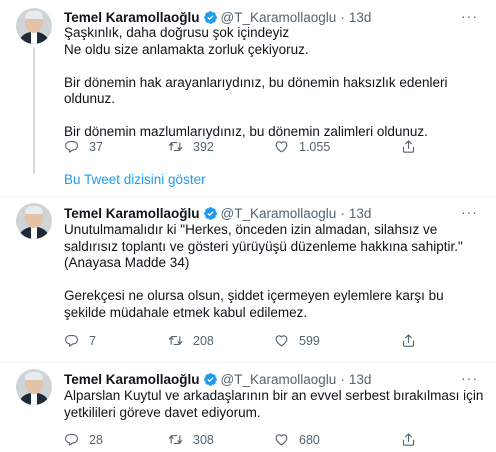 This screenshot has height=452, width=496. What do you see at coordinates (80, 340) in the screenshot?
I see `reply-button: 7` at bounding box center [80, 340].